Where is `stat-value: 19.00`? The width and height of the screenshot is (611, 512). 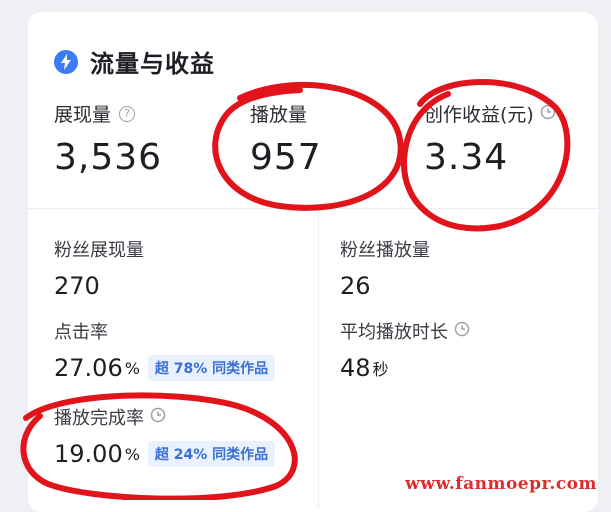
stat-value: 19.00 is located at coordinates (88, 454).